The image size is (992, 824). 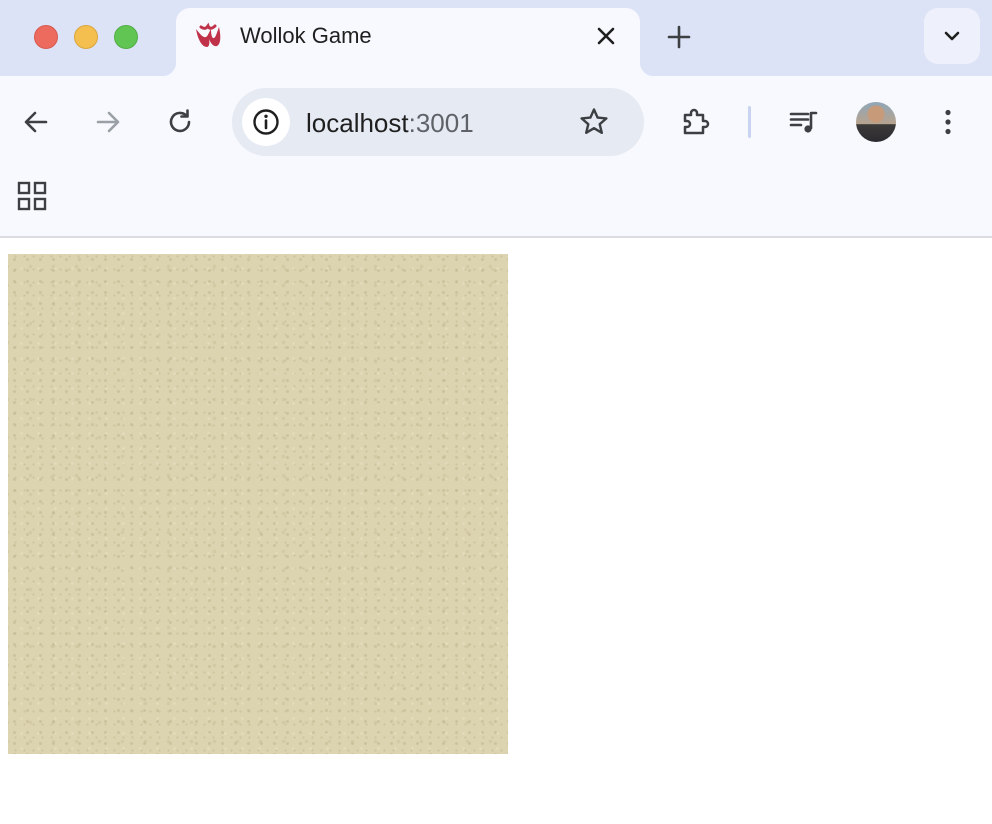 I want to click on url-host: localhost, so click(x=357, y=123).